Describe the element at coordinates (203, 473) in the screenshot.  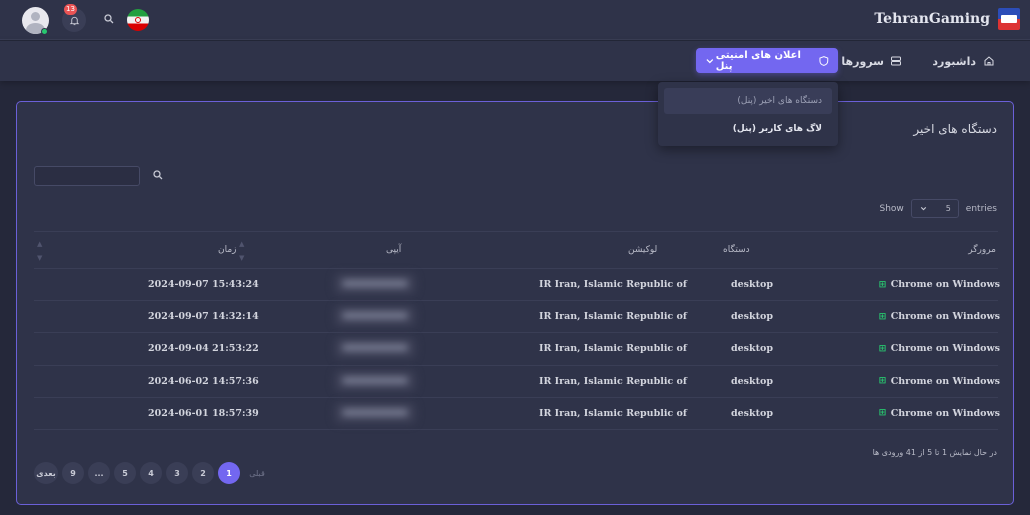
I see `pagination-page: 2` at that location.